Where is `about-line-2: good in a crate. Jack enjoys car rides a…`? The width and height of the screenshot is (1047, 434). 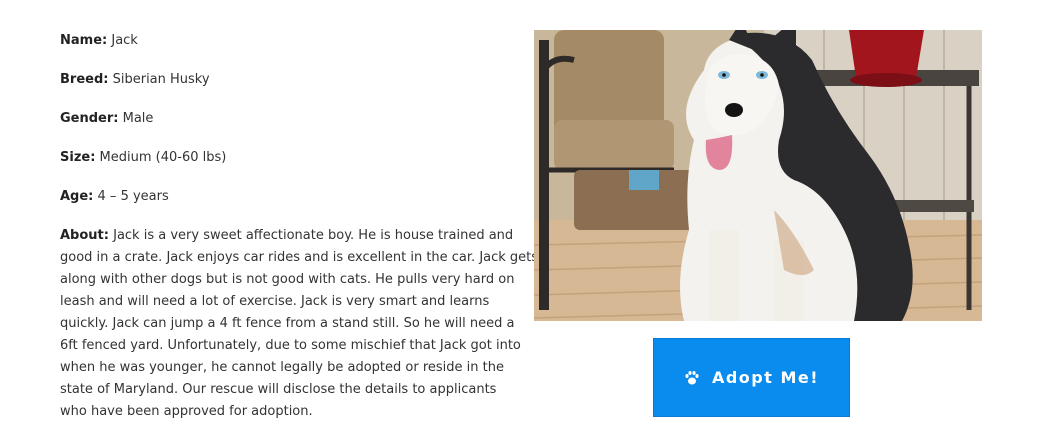
about-line-2: good in a crate. Jack enjoys car rides a… is located at coordinates (299, 257).